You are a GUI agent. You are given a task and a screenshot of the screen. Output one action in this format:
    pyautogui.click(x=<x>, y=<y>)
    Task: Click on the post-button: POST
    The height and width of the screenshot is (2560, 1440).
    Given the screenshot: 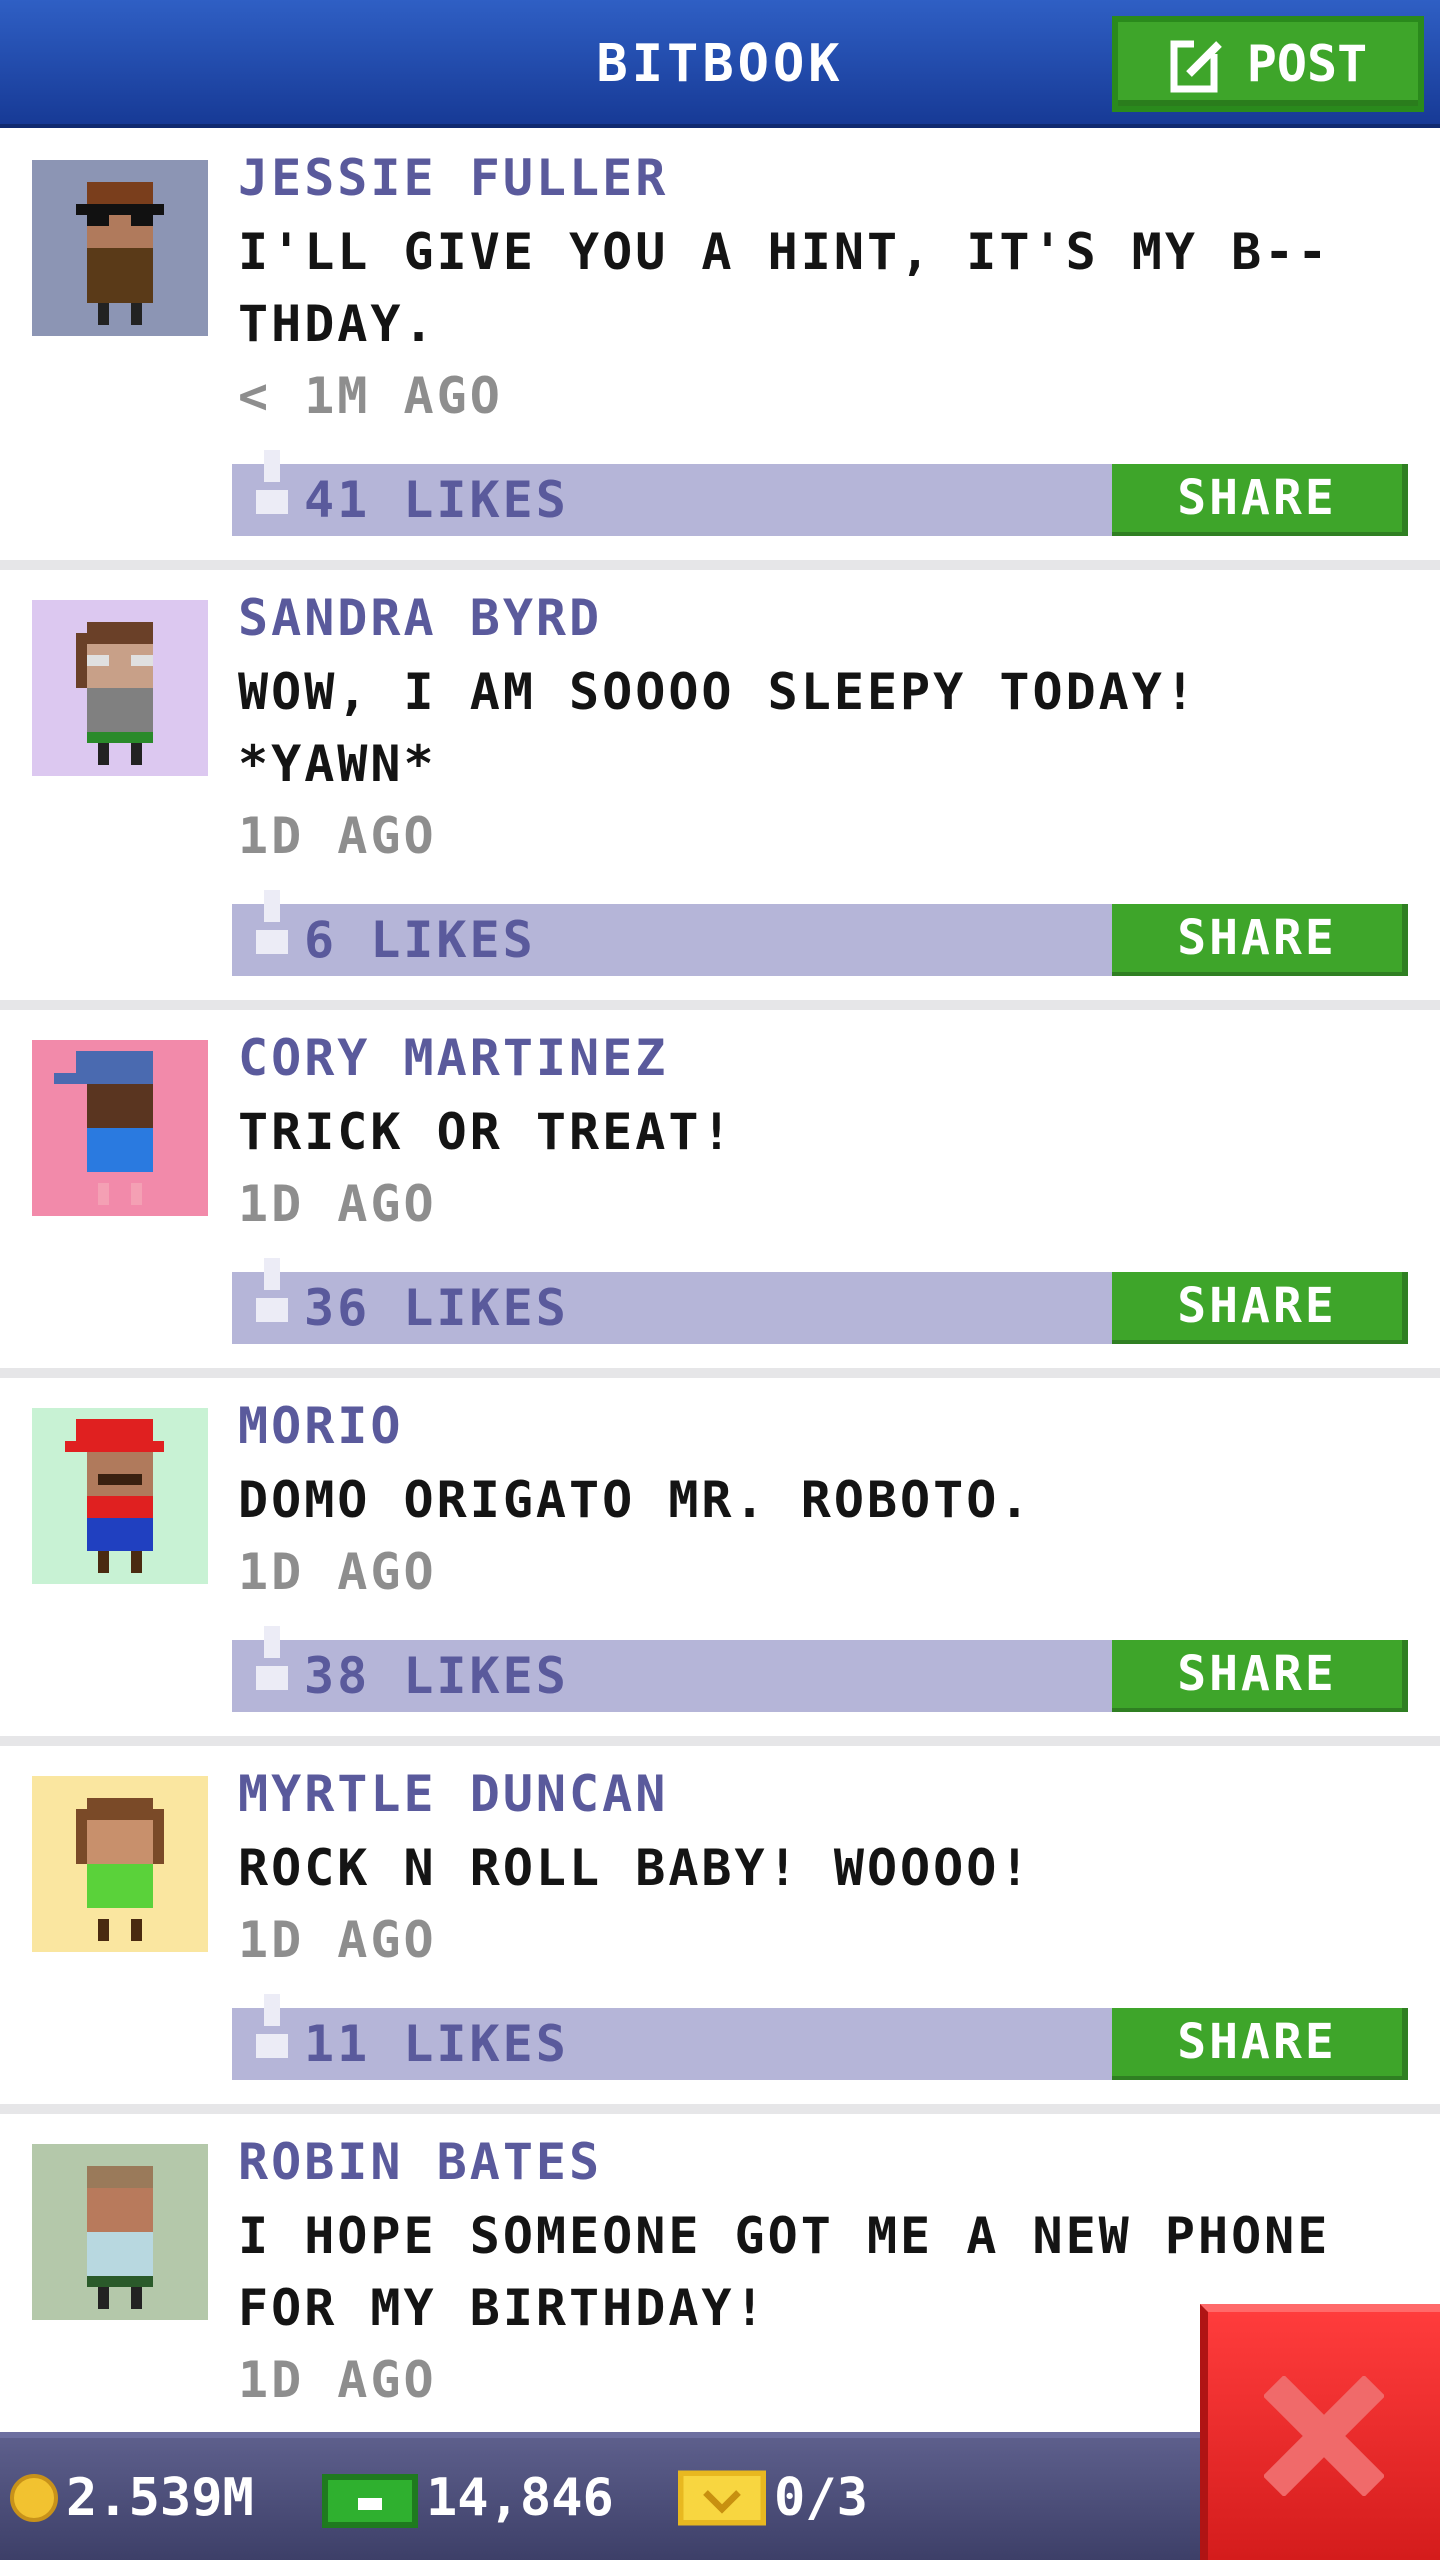 What is the action you would take?
    pyautogui.click(x=1268, y=64)
    